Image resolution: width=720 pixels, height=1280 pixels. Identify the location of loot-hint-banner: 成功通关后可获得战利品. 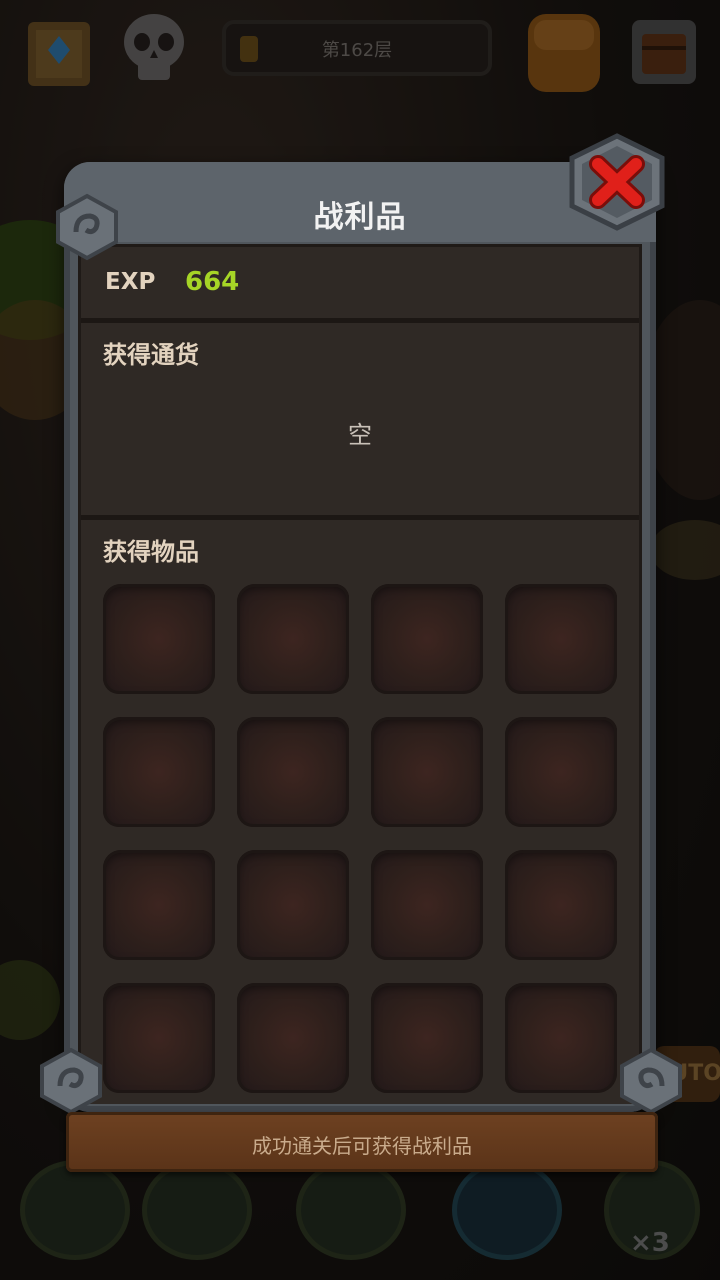
(362, 1142).